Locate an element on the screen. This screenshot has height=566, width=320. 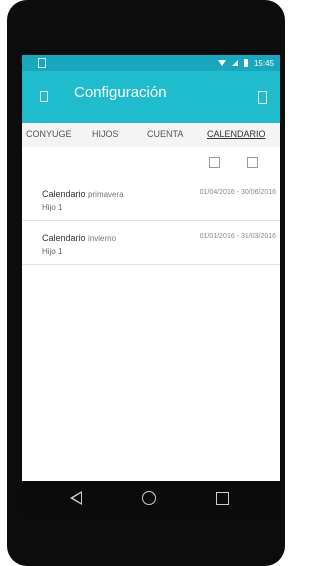
page-title: Configuración is located at coordinates (120, 92).